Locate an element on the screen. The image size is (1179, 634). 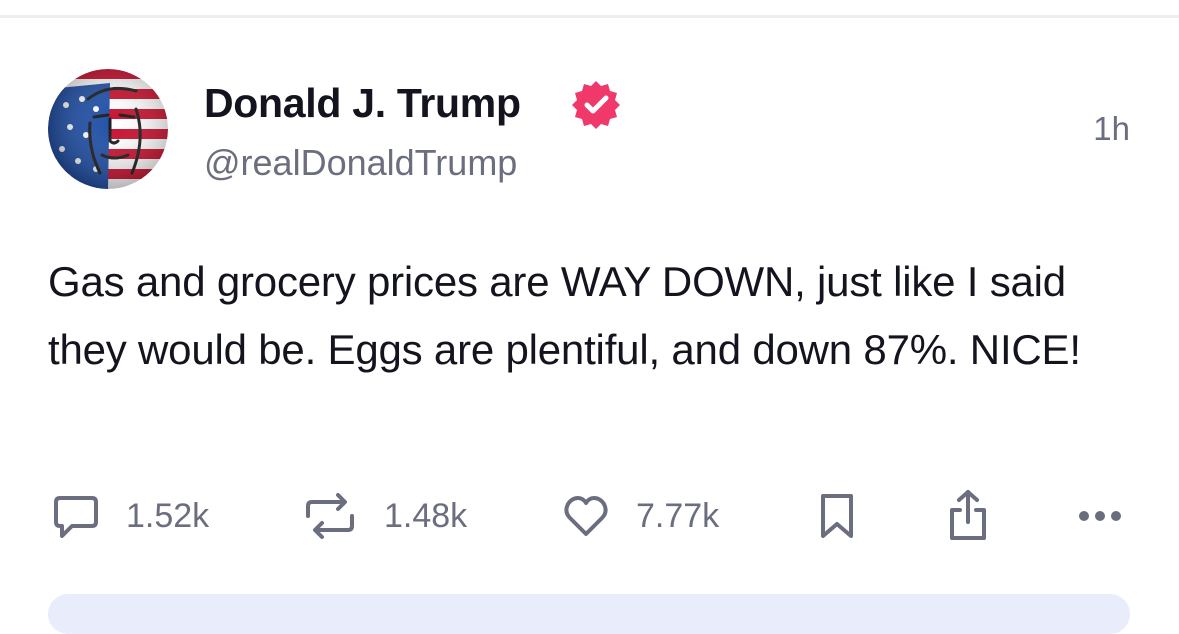
post-timestamp: 1h is located at coordinates (1111, 129).